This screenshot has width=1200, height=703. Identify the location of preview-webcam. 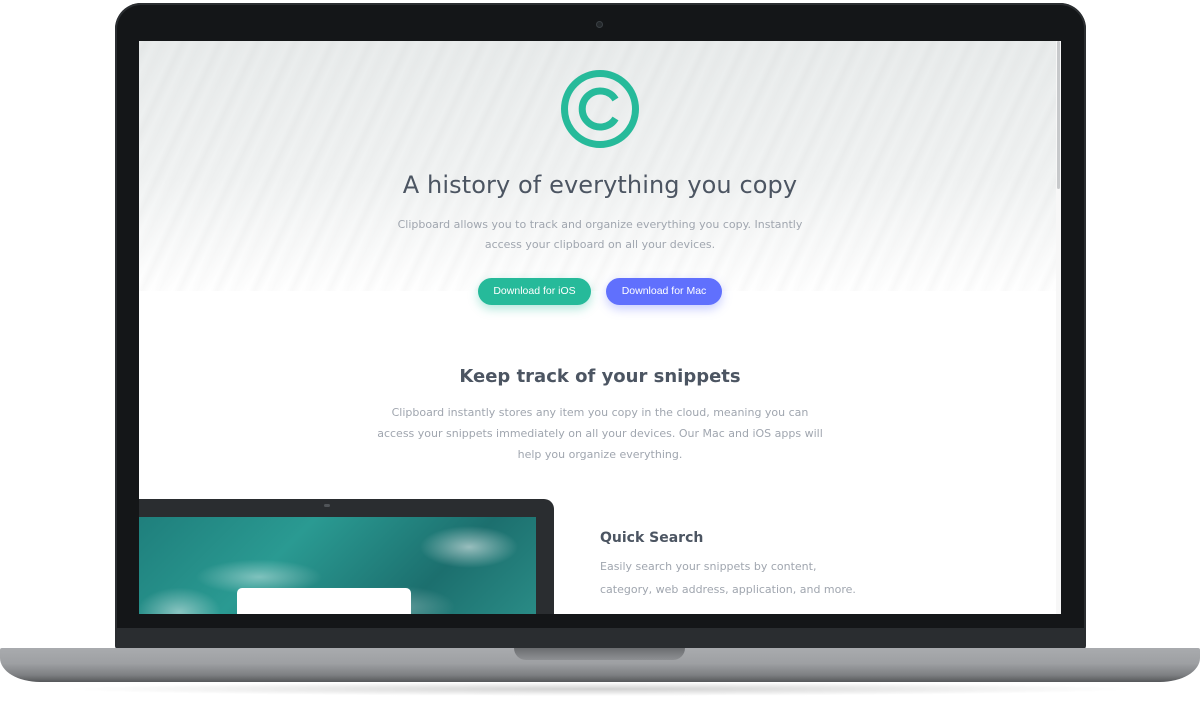
(327, 505).